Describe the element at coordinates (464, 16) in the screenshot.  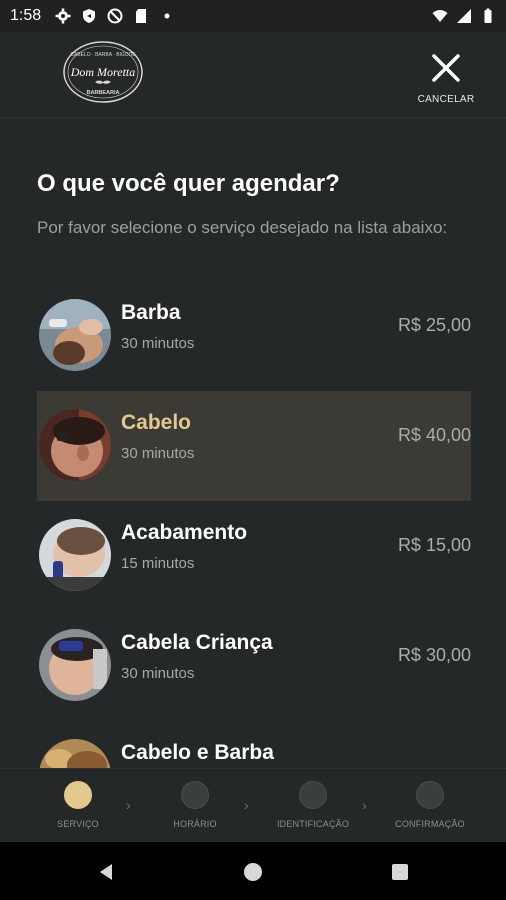
I see `signal-icon` at that location.